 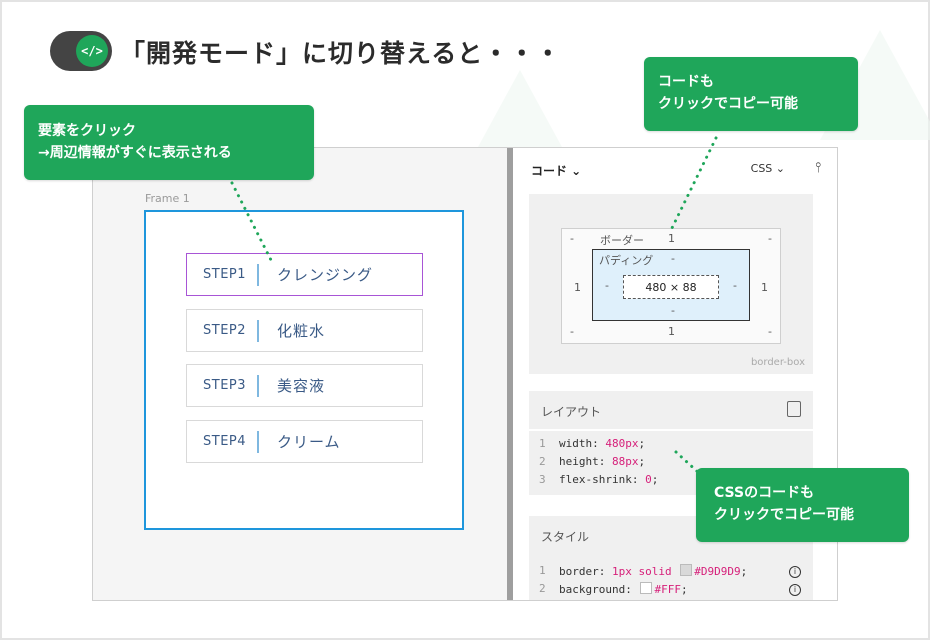 What do you see at coordinates (751, 94) in the screenshot?
I see `callout-code-copy: コードも クリックでコピー可能` at bounding box center [751, 94].